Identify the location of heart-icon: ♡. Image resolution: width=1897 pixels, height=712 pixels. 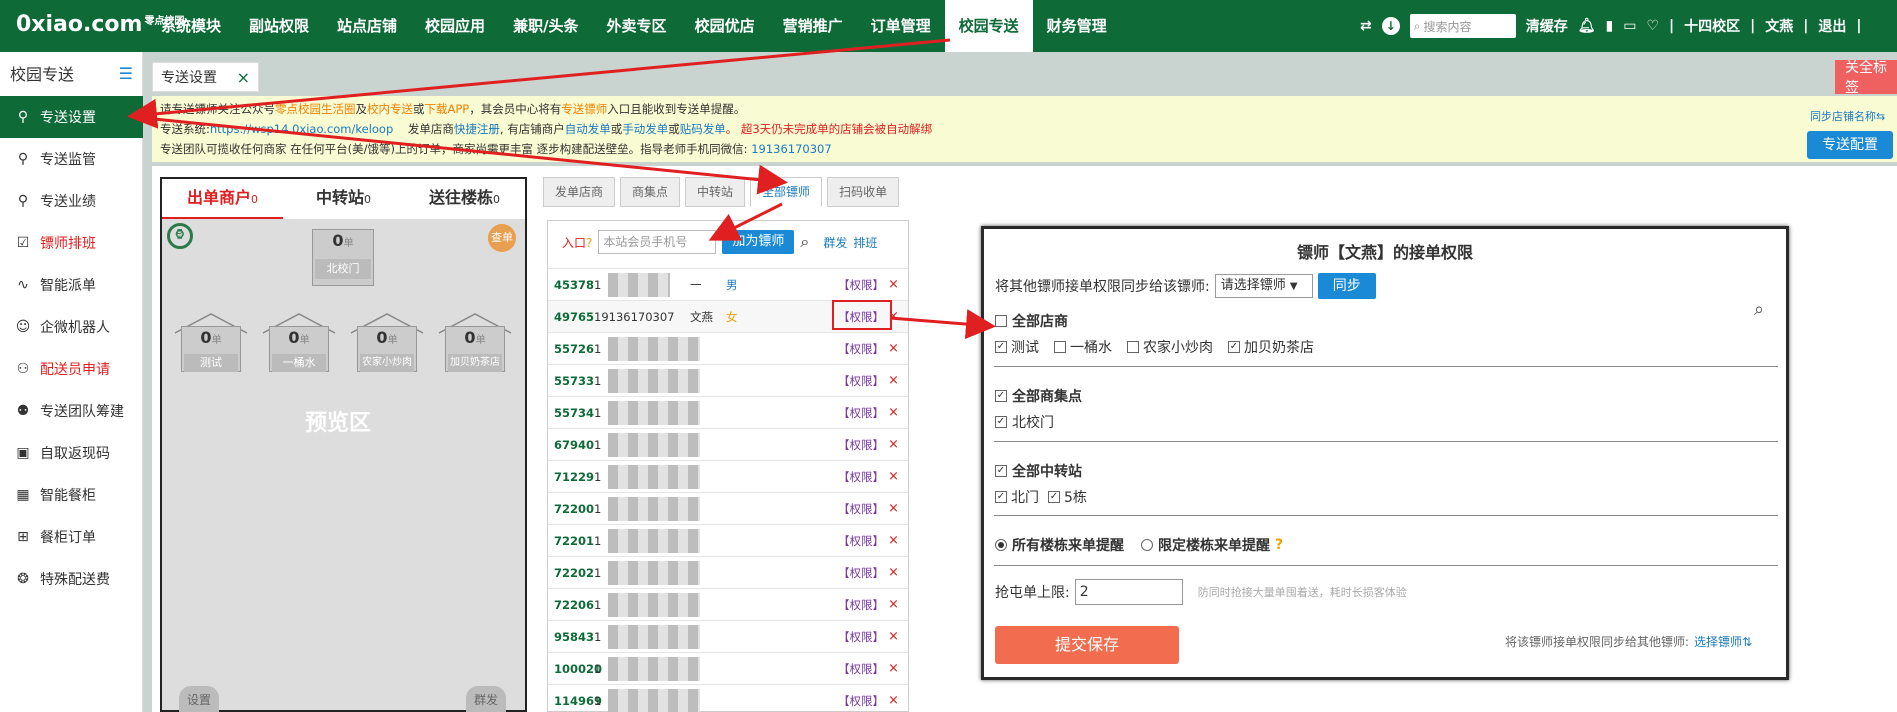
(1652, 26).